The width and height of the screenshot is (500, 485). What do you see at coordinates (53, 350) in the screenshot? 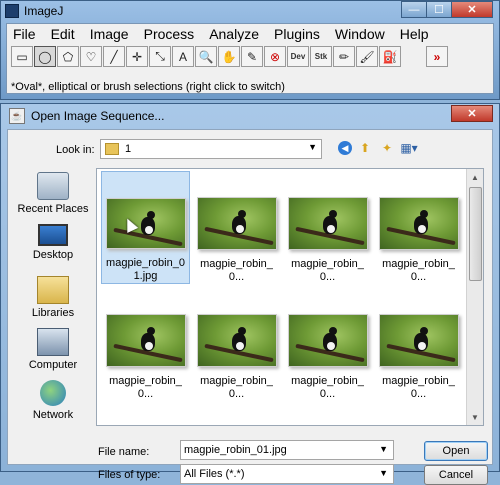
I see `place-computer: Computer` at bounding box center [53, 350].